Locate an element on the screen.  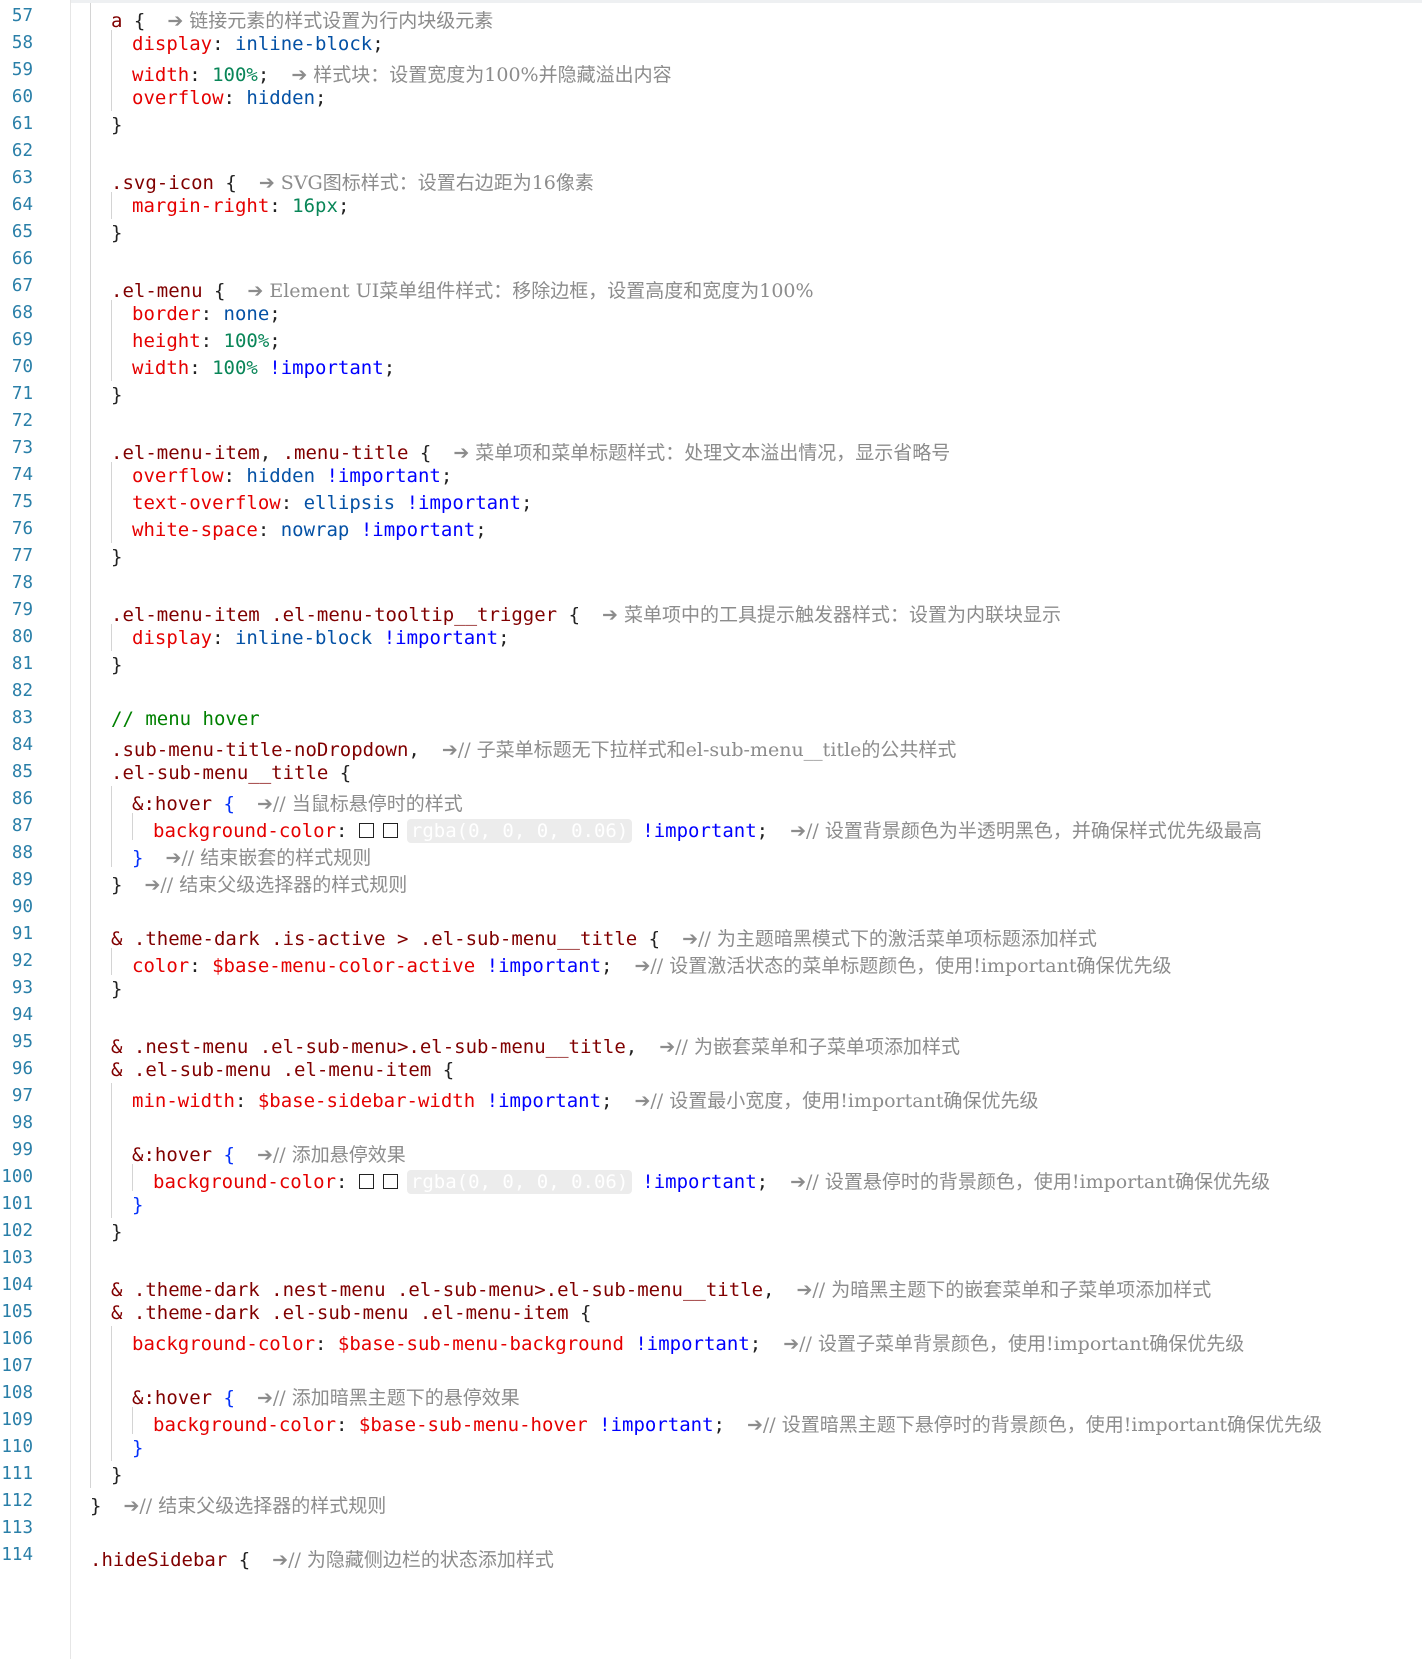
code-line: 82 is located at coordinates (711, 692).